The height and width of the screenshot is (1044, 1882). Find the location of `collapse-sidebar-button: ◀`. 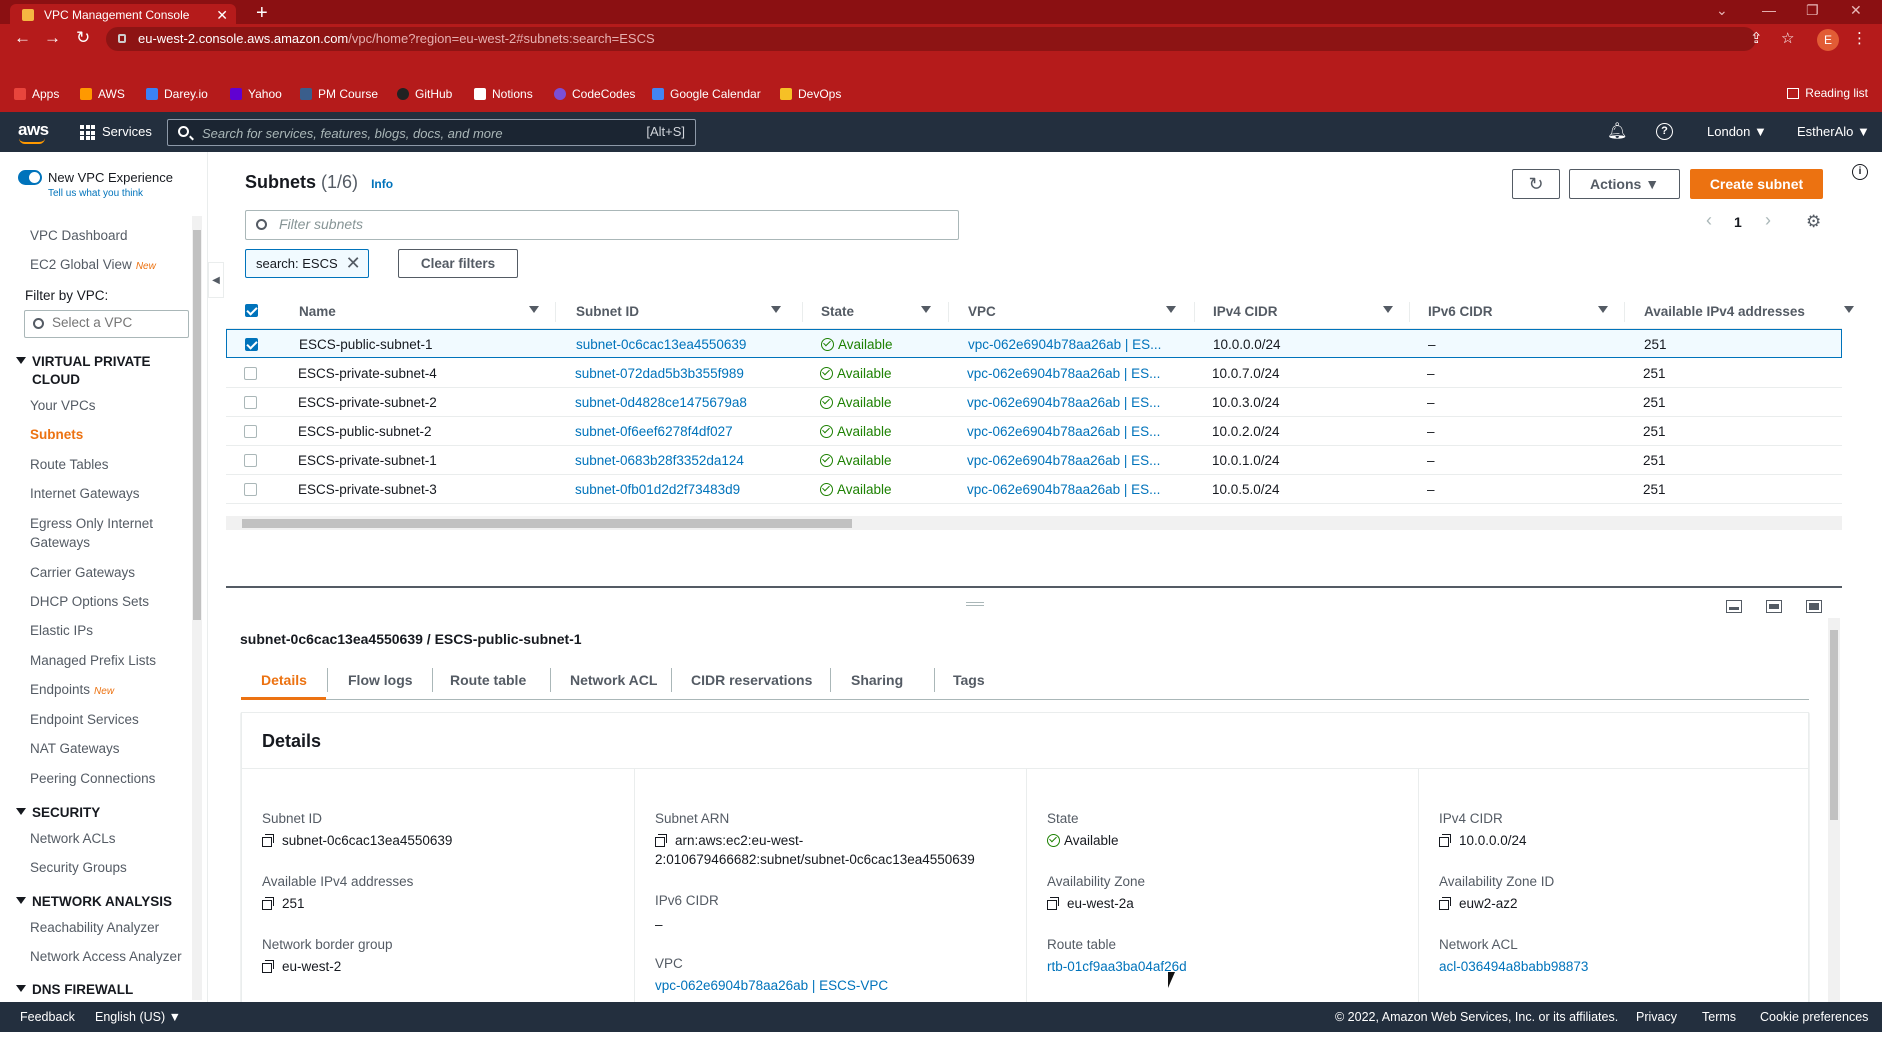

collapse-sidebar-button: ◀ is located at coordinates (216, 280).